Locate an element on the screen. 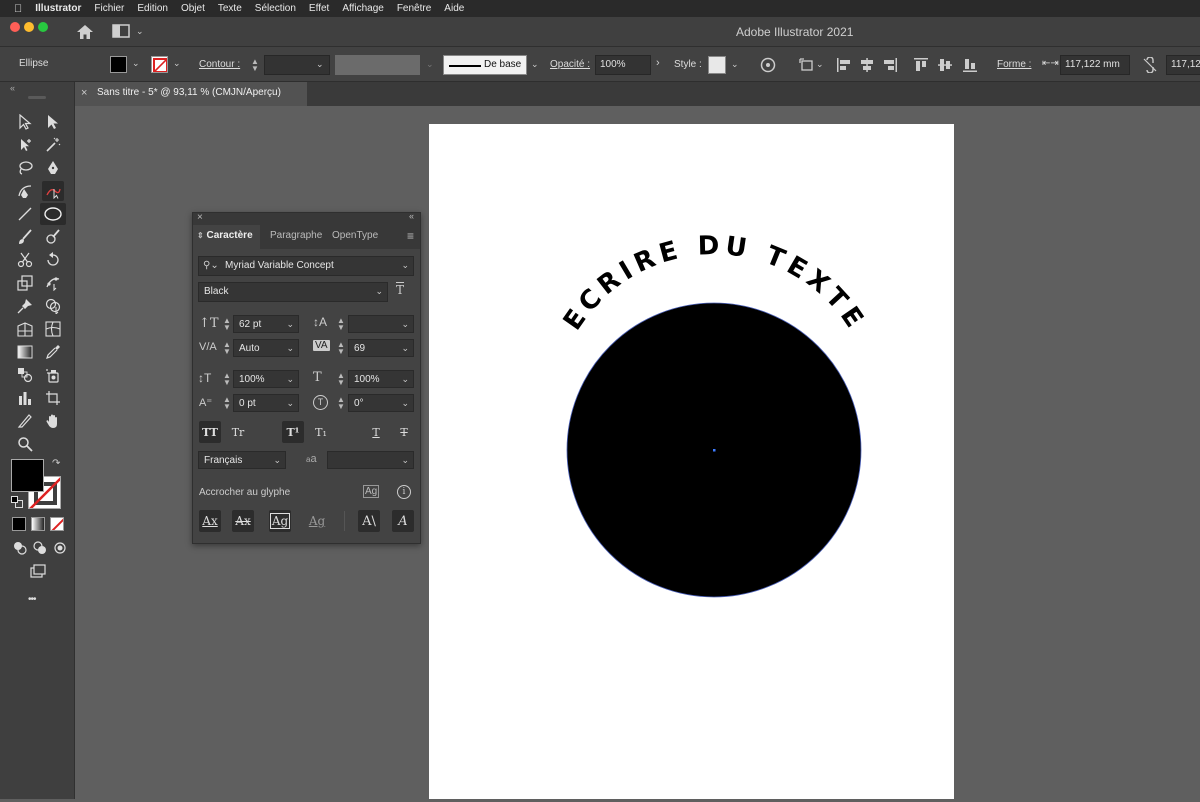 Image resolution: width=1200 pixels, height=802 pixels. antialias-field: ⌄ is located at coordinates (370, 460).